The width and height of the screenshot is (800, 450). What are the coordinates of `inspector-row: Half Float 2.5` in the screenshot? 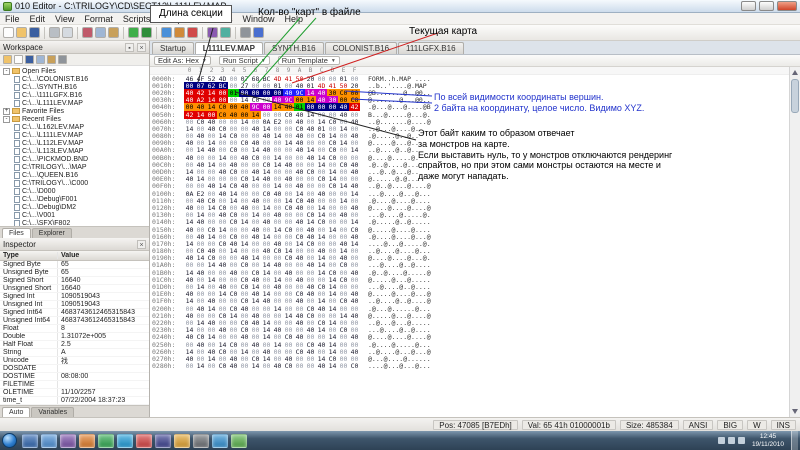 It's located at (74, 345).